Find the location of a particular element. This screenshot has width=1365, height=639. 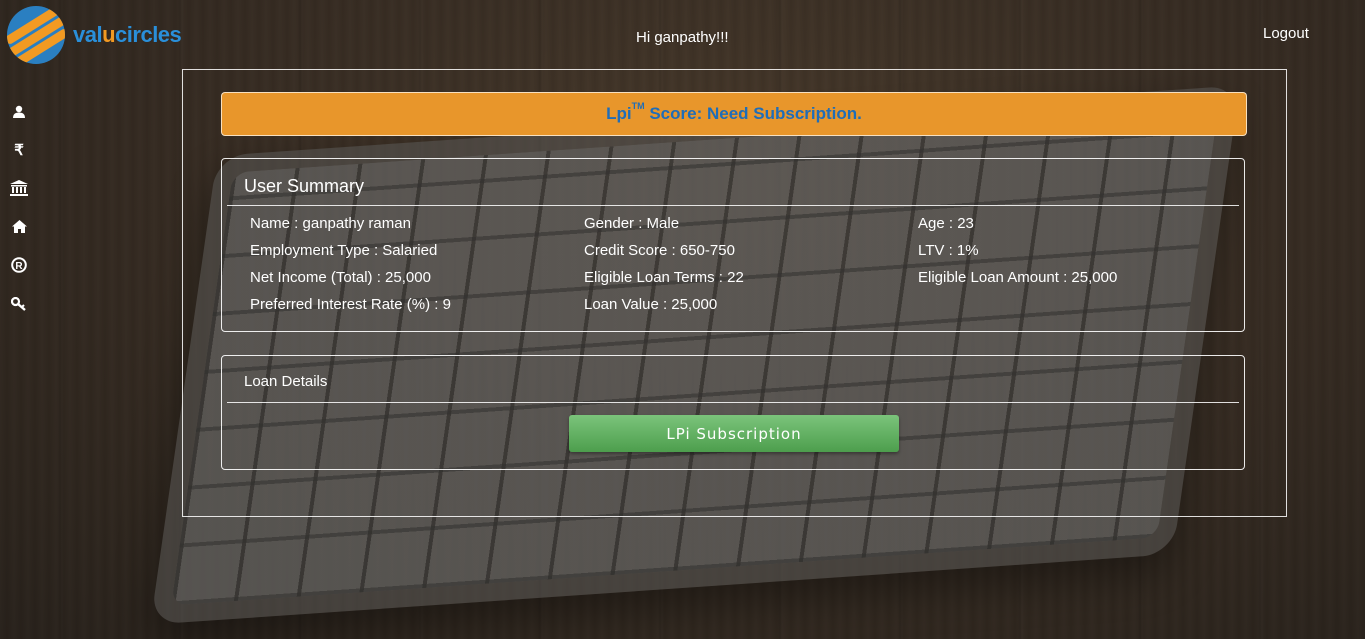

loan-details-panel: Loan Details LPi Subscription is located at coordinates (733, 412).